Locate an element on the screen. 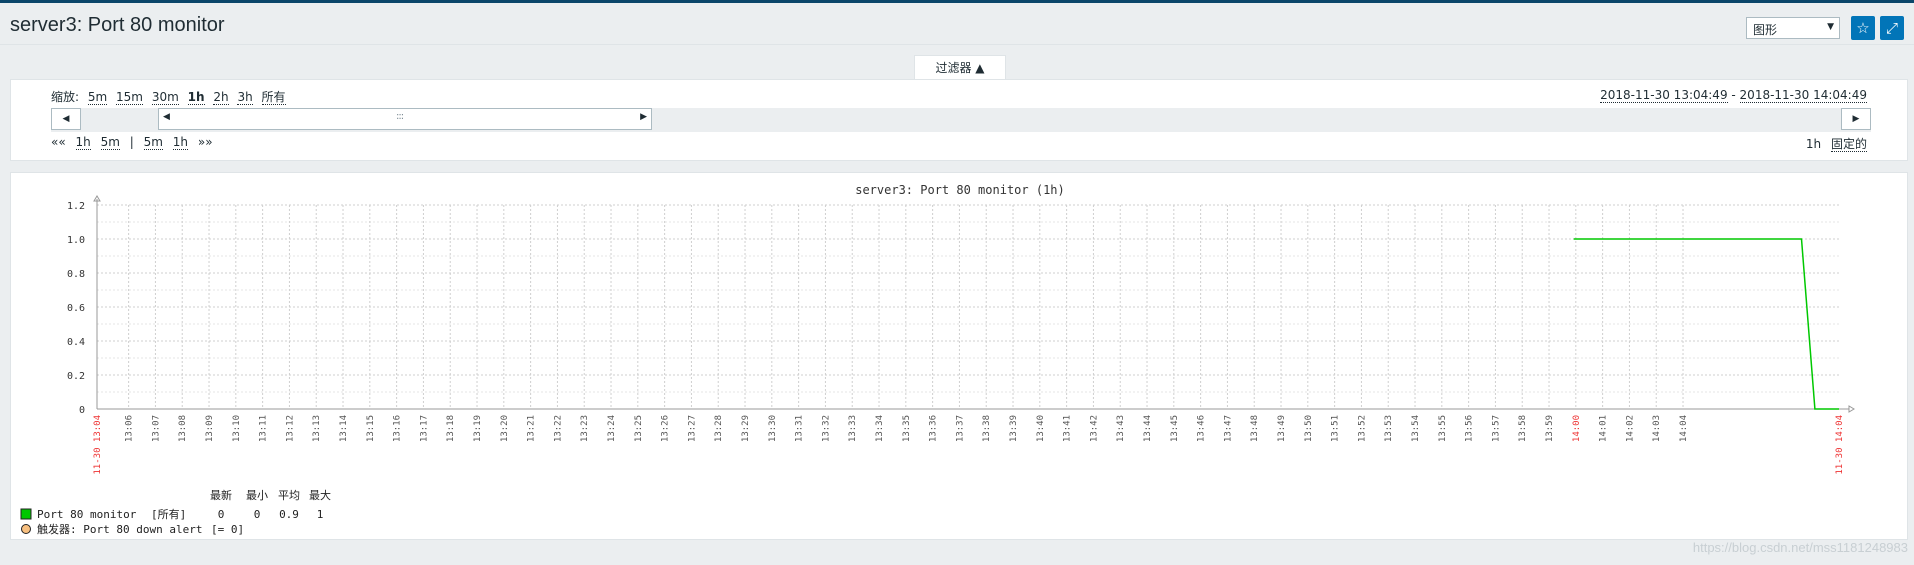 This screenshot has height=565, width=1914. x-tick-label: 13:36 is located at coordinates (934, 428).